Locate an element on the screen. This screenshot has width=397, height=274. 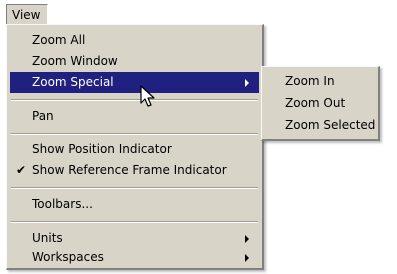
menu-item-pan: Pan is located at coordinates (134, 116).